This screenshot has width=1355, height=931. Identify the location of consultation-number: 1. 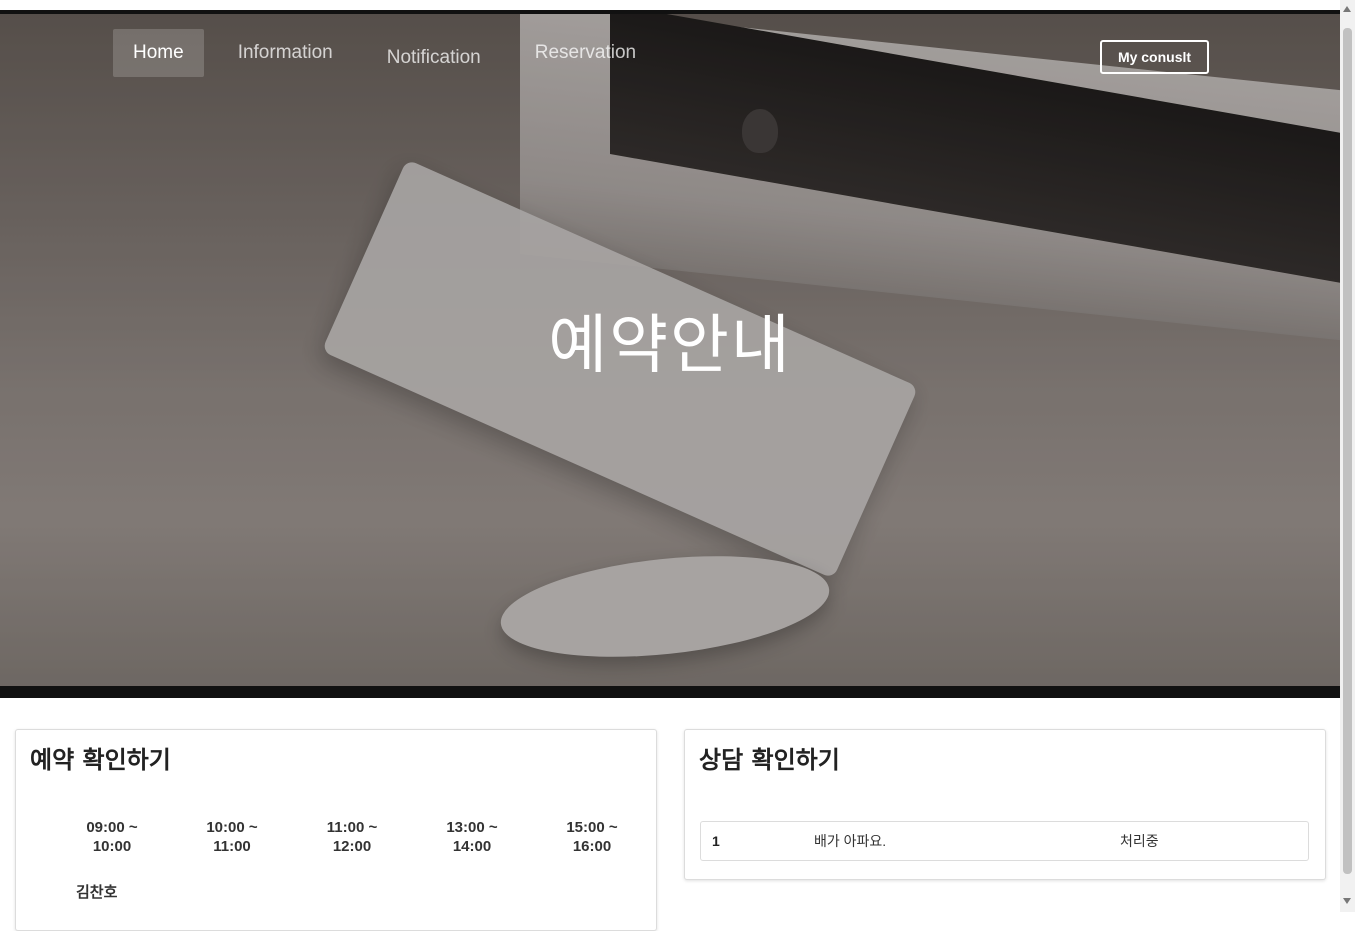
(716, 841).